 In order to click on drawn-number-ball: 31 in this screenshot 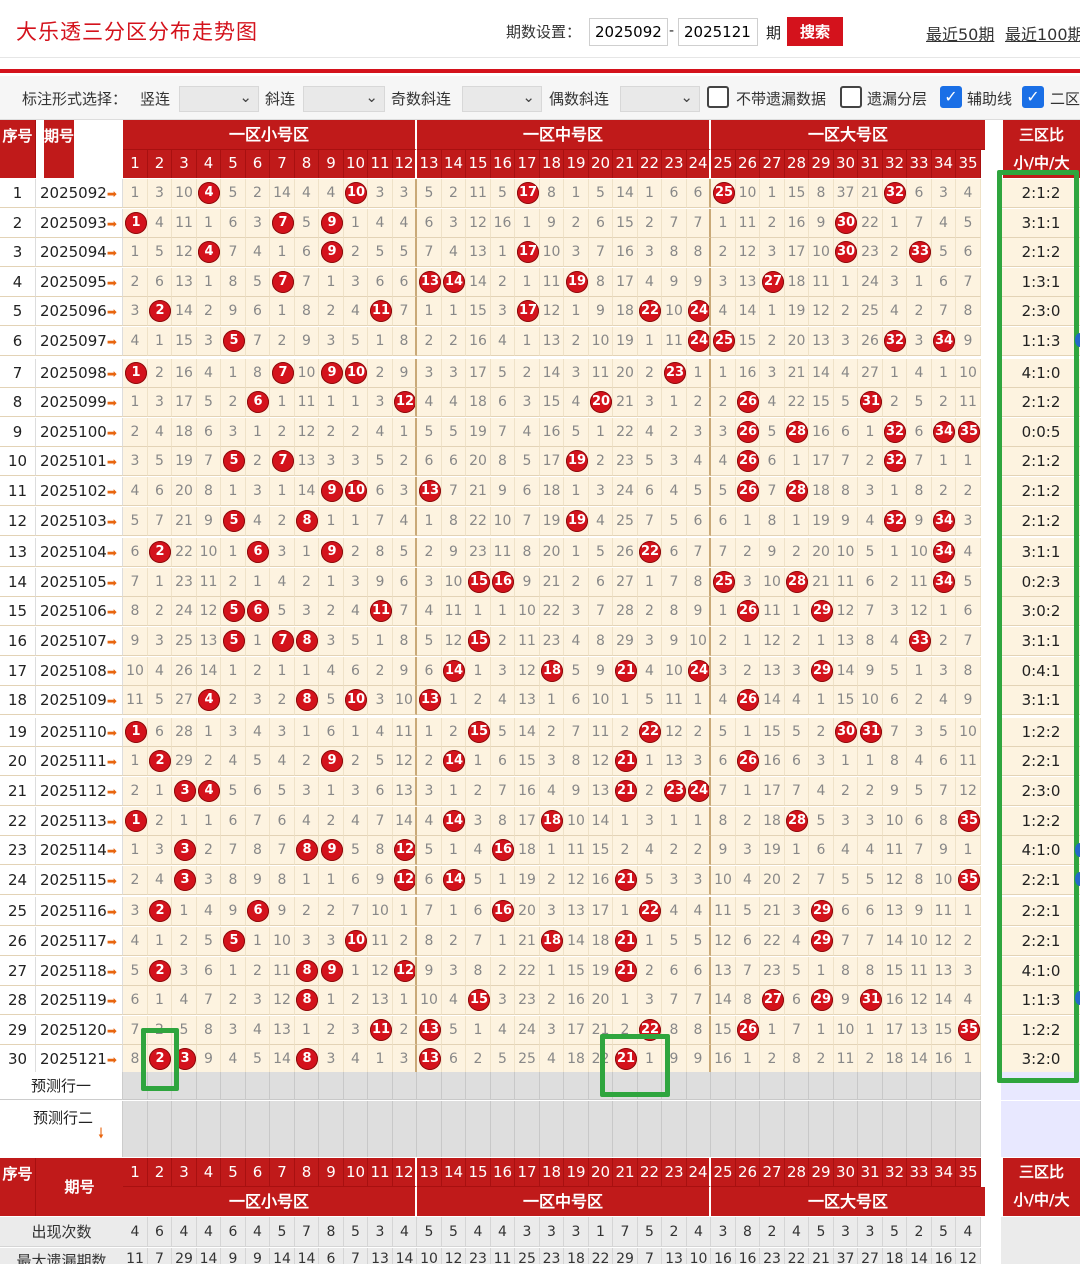, I will do `click(871, 732)`.